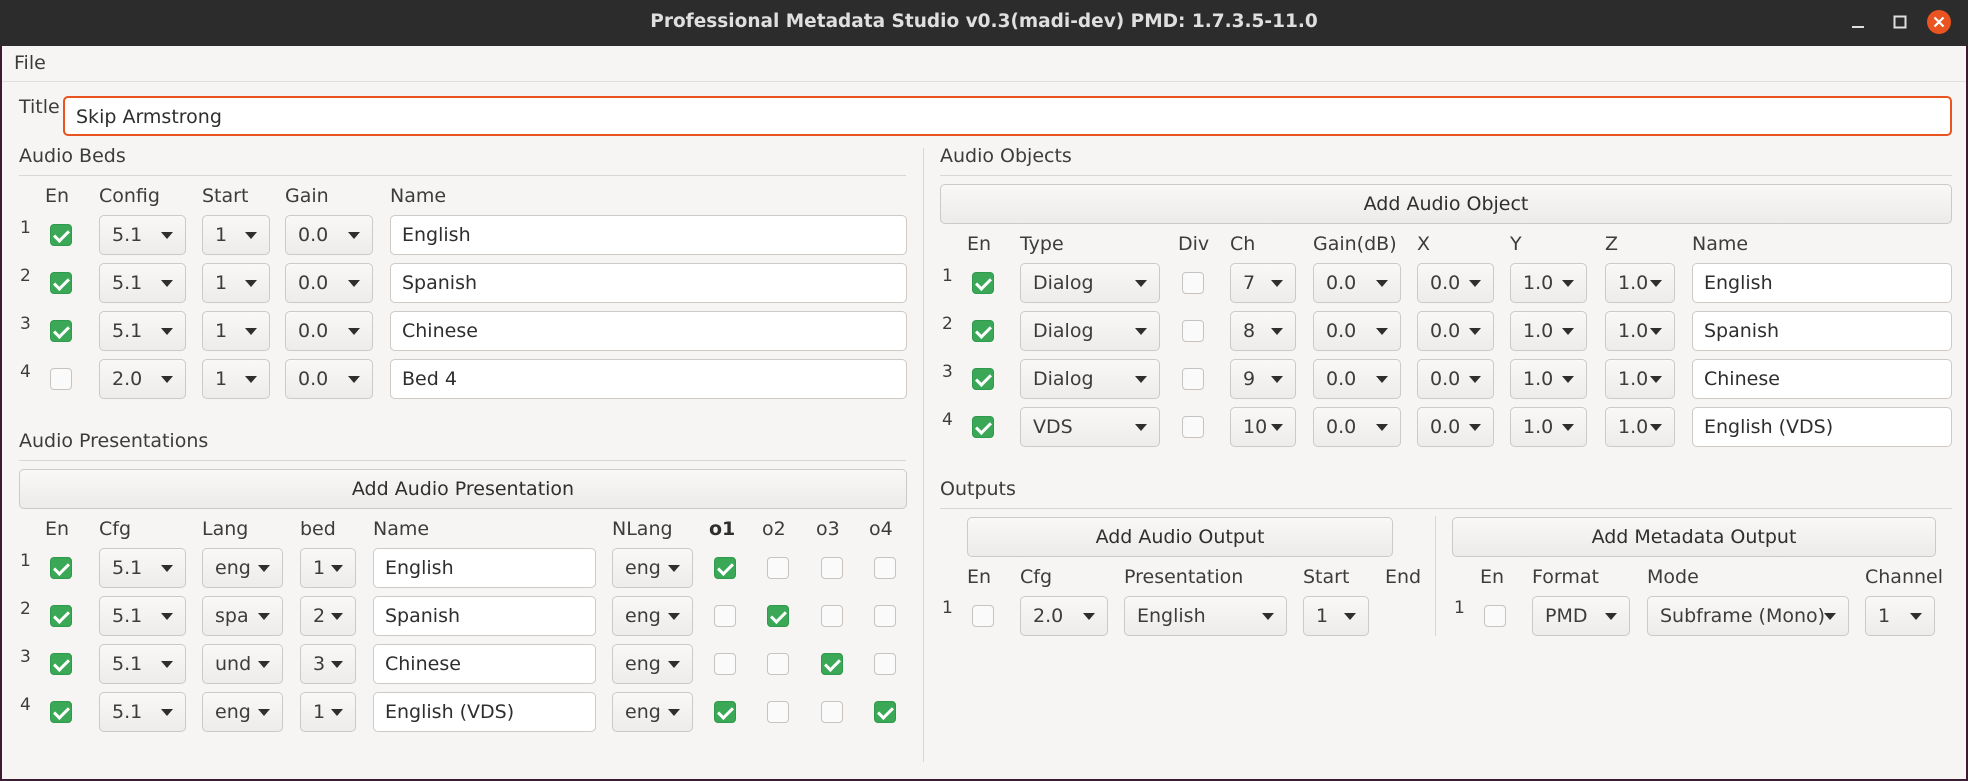  I want to click on object-name-input: Chinese, so click(1822, 379).